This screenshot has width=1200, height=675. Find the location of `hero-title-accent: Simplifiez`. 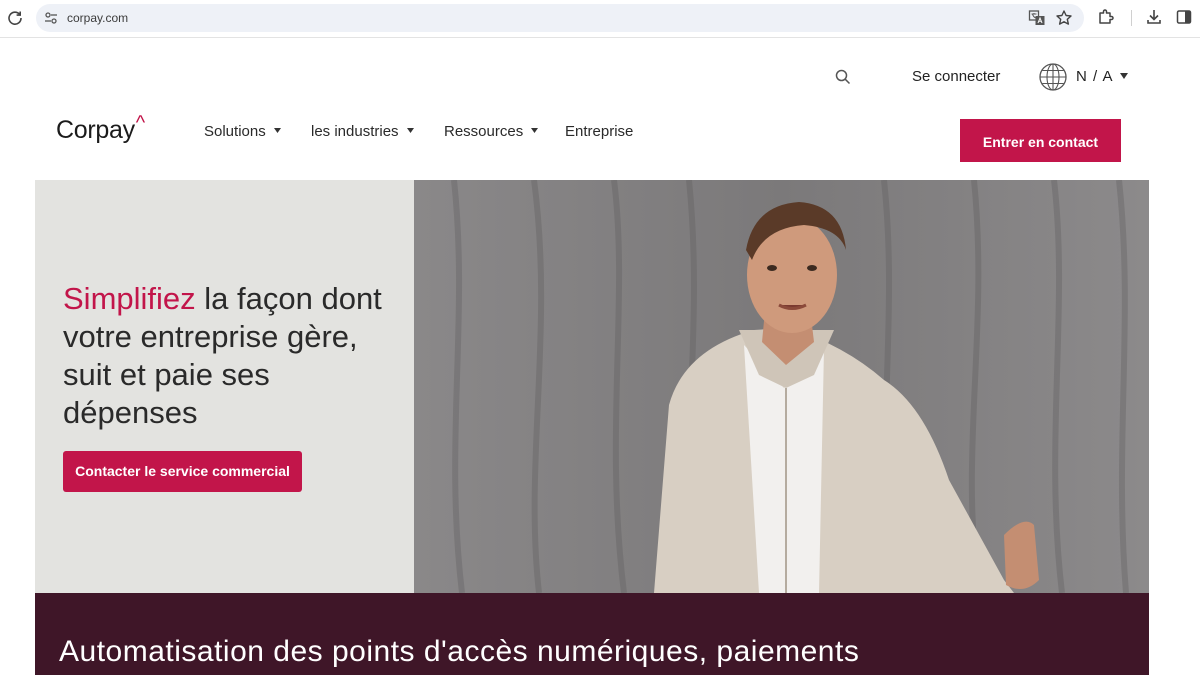

hero-title-accent: Simplifiez is located at coordinates (129, 298).